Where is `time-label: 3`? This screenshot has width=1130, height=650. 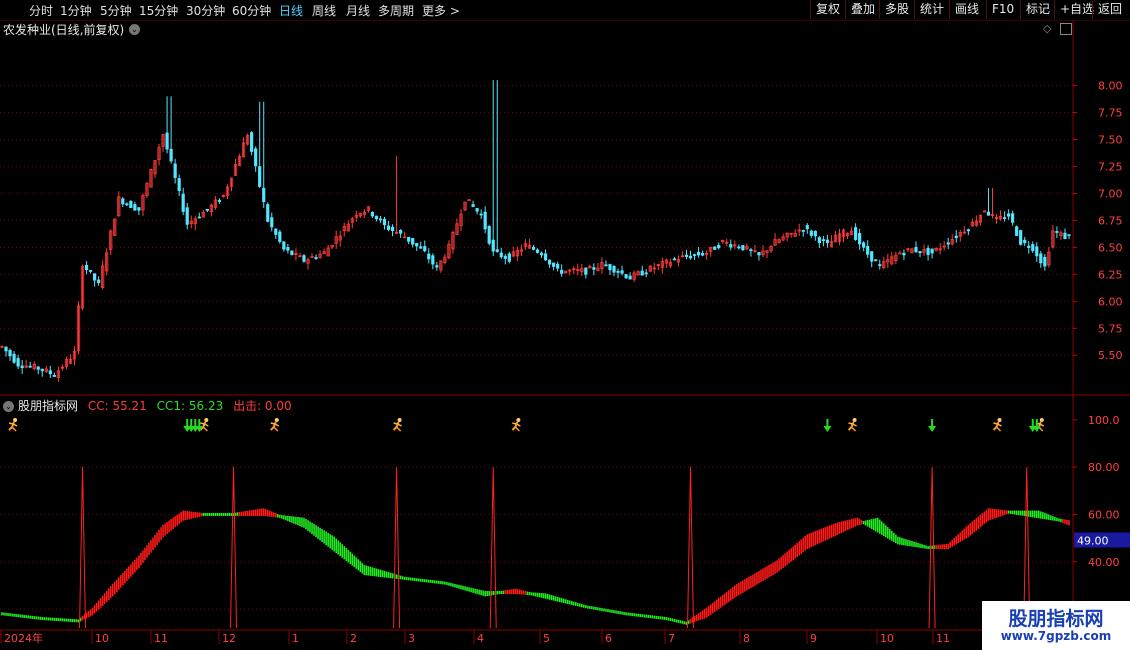
time-label: 3 is located at coordinates (411, 638).